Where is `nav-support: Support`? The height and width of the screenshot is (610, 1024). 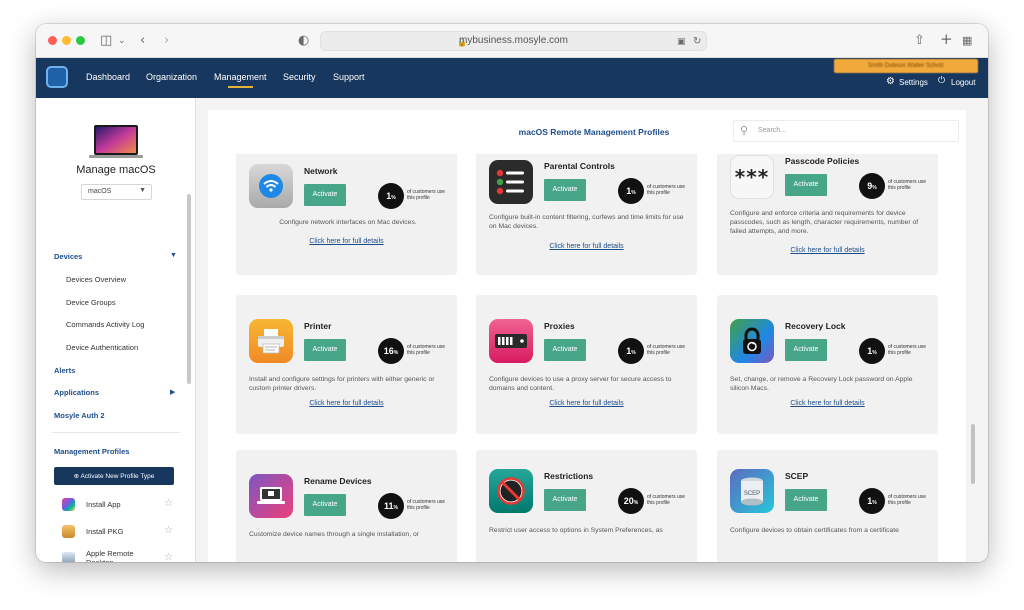 nav-support: Support is located at coordinates (349, 77).